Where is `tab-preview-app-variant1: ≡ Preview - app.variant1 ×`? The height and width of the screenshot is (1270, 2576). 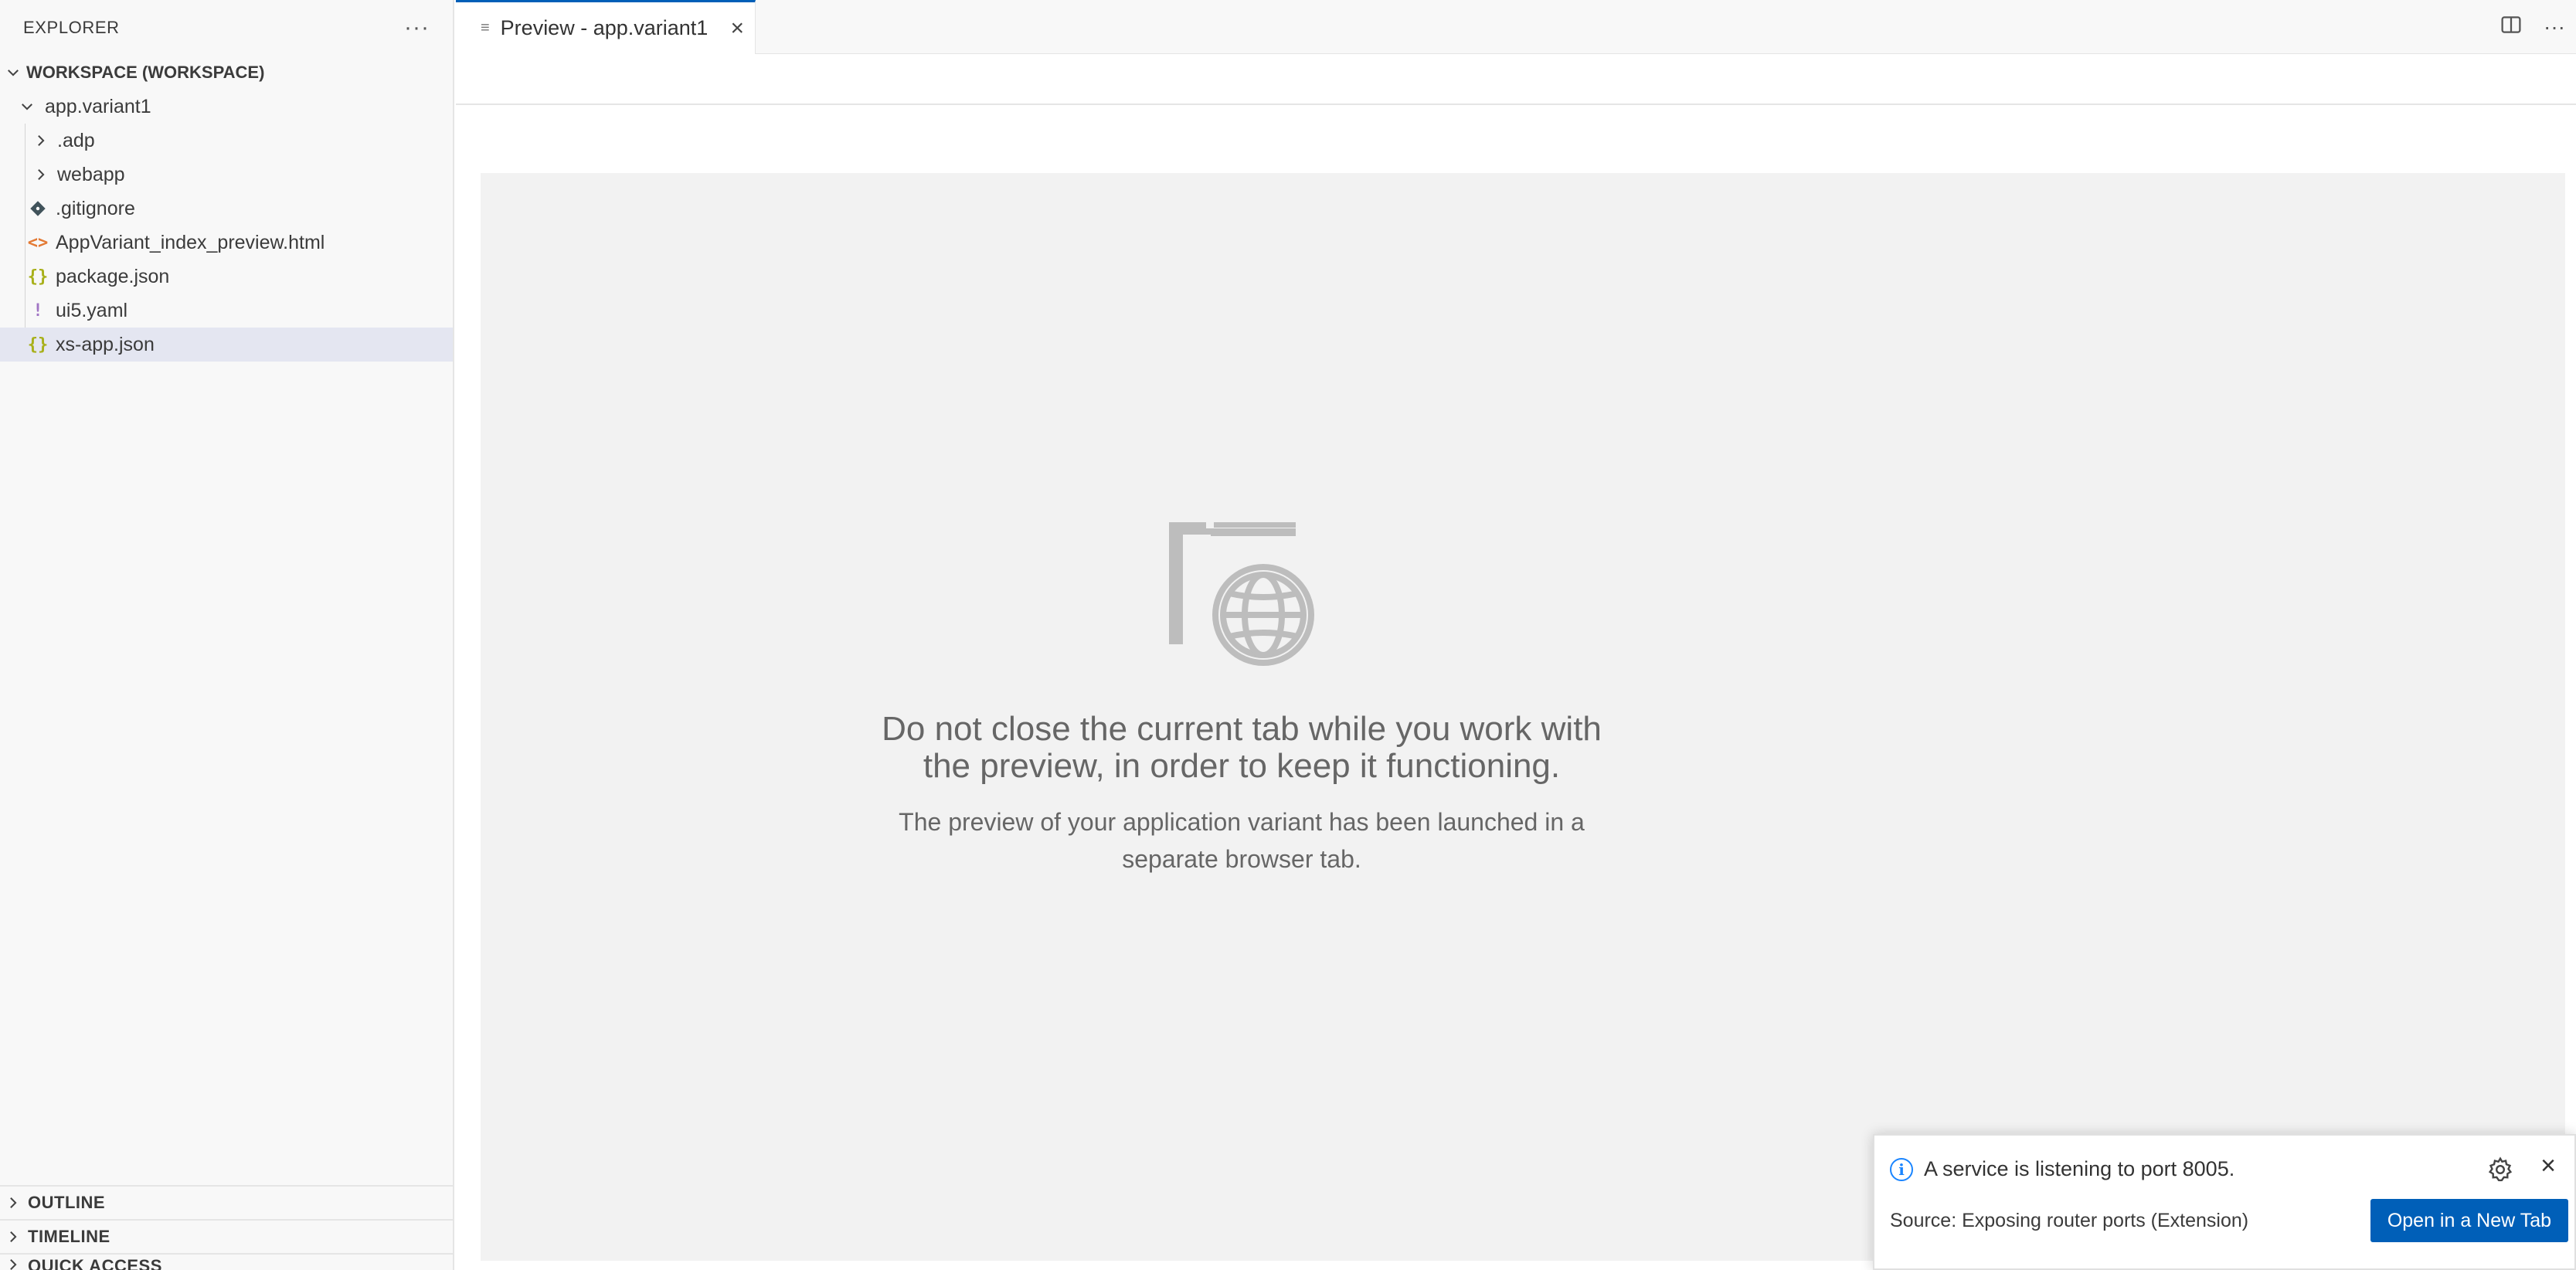
tab-preview-app-variant1: ≡ Preview - app.variant1 × is located at coordinates (606, 27).